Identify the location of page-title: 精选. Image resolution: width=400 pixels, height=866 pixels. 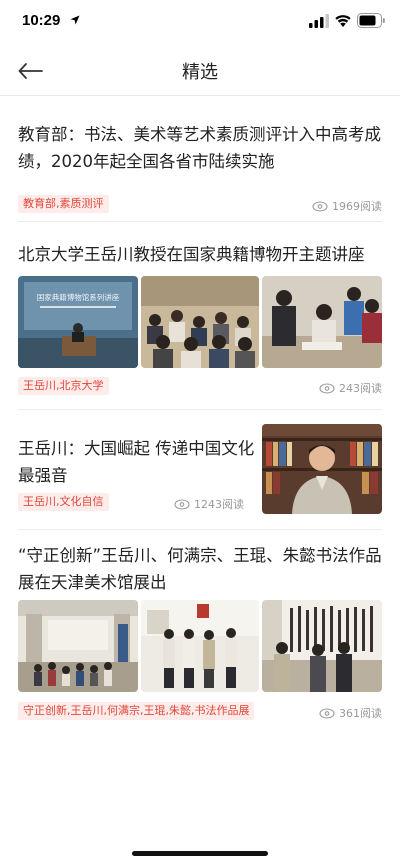
(200, 72).